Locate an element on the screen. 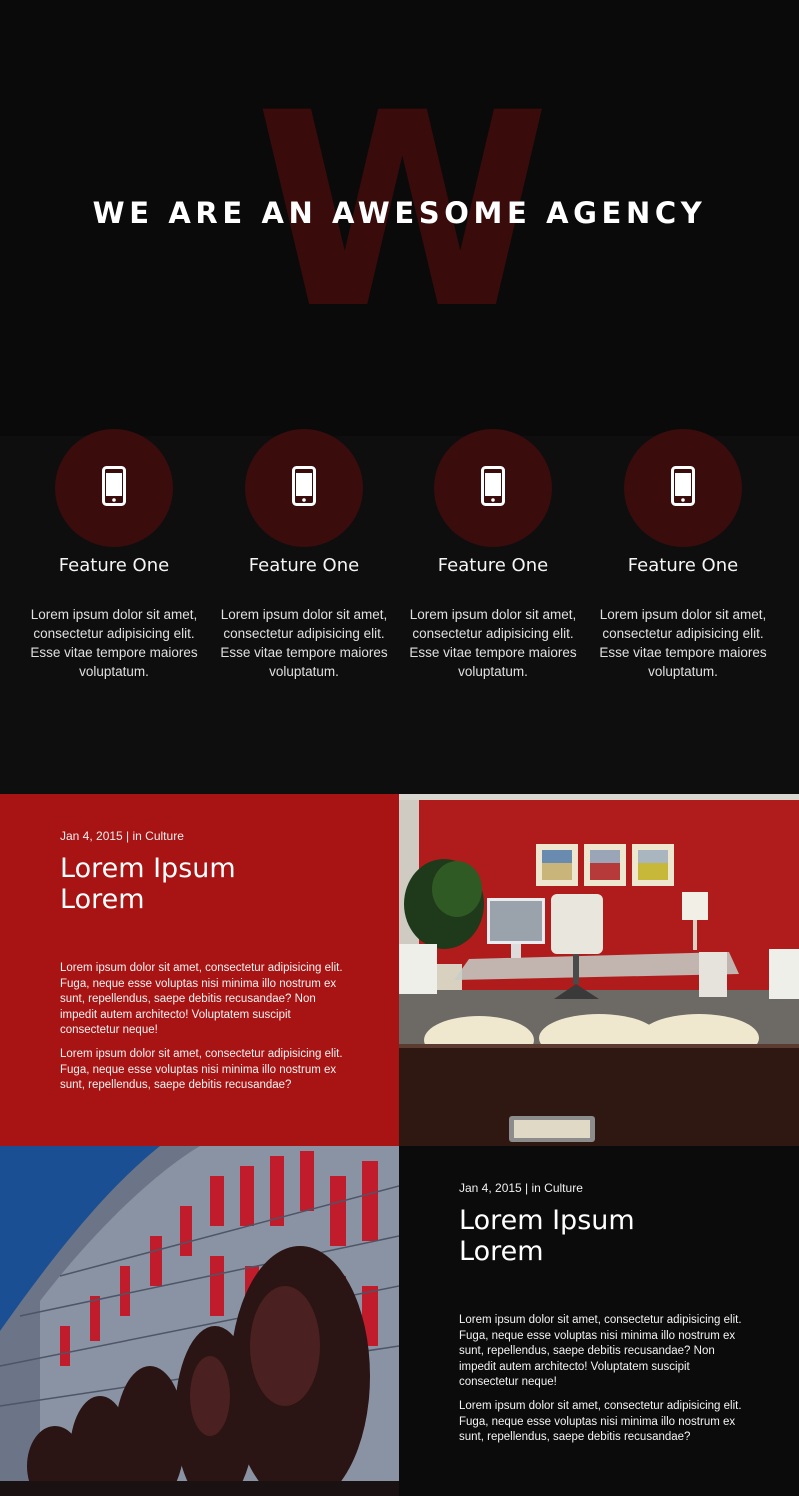 The height and width of the screenshot is (1496, 799). office-photo is located at coordinates (599, 970).